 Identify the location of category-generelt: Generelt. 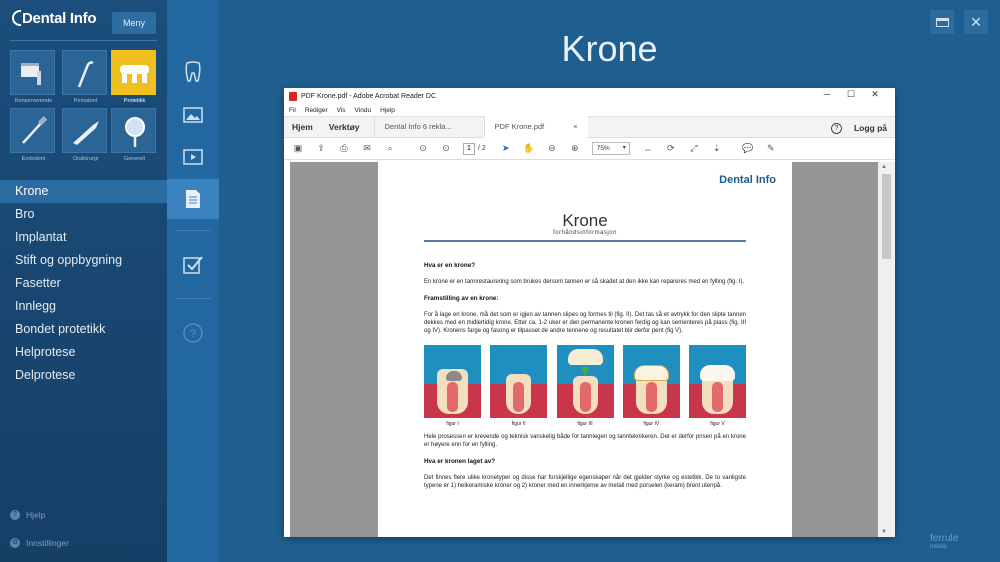
(133, 135).